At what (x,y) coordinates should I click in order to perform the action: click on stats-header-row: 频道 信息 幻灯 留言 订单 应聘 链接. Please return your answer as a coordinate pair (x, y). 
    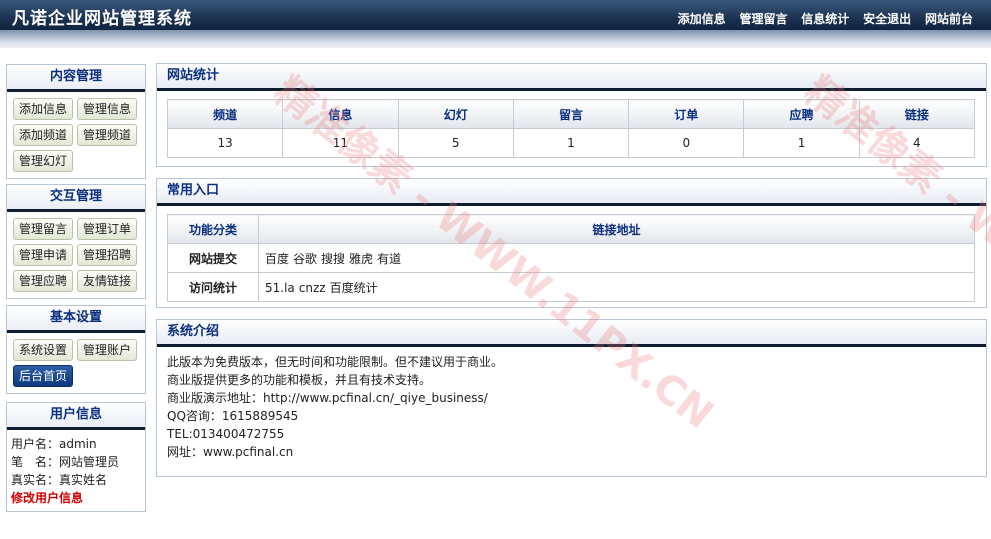
    Looking at the image, I should click on (571, 114).